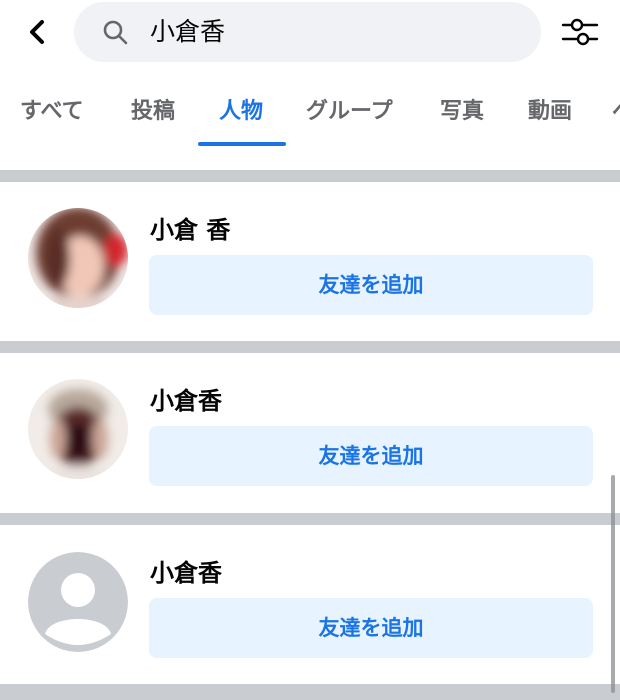 The width and height of the screenshot is (620, 700). I want to click on tab-groups: グループ, so click(349, 113).